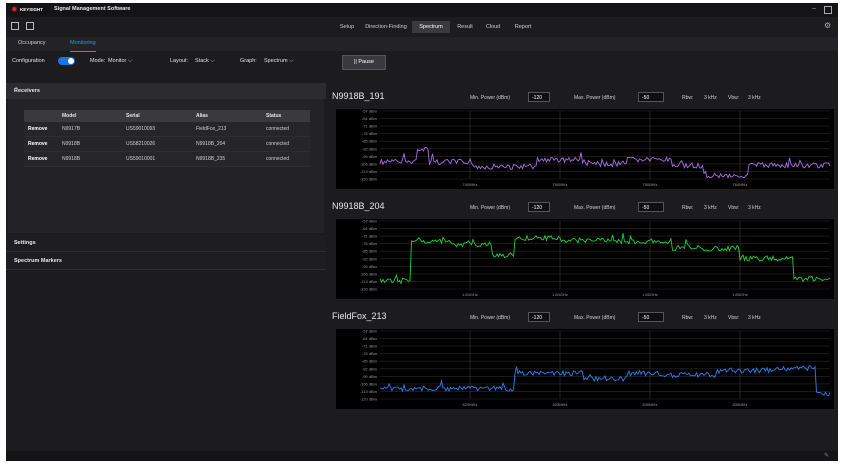 This screenshot has height=465, width=844. I want to click on title-bar: ✸ KEYSIGHT Signal Management Software –, so click(422, 10).